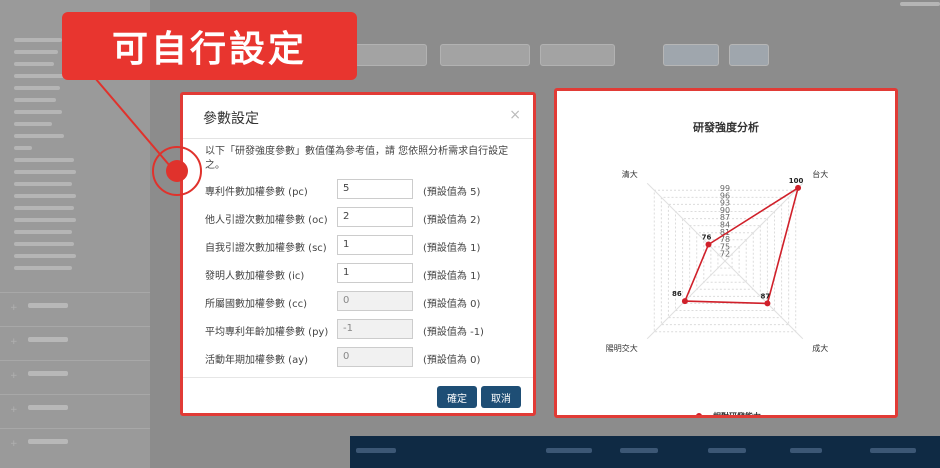  What do you see at coordinates (452, 220) in the screenshot?
I see `param-default: (預設值為 2)` at bounding box center [452, 220].